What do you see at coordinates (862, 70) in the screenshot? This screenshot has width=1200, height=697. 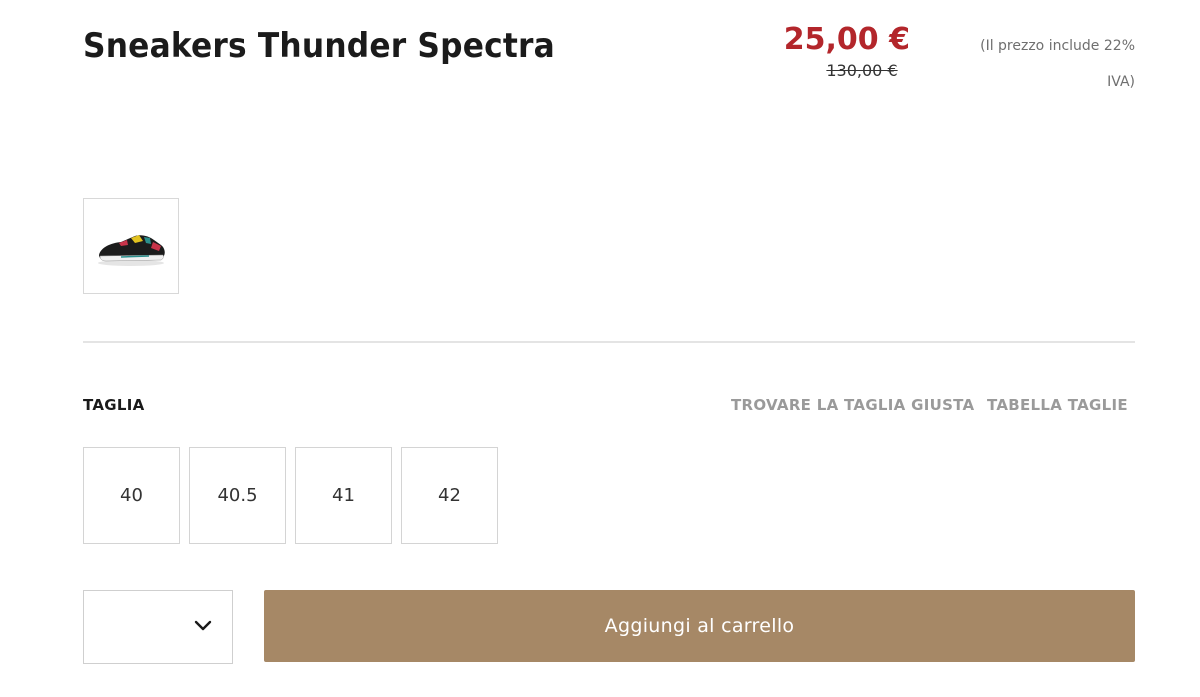 I see `original-price: 130,00 €` at bounding box center [862, 70].